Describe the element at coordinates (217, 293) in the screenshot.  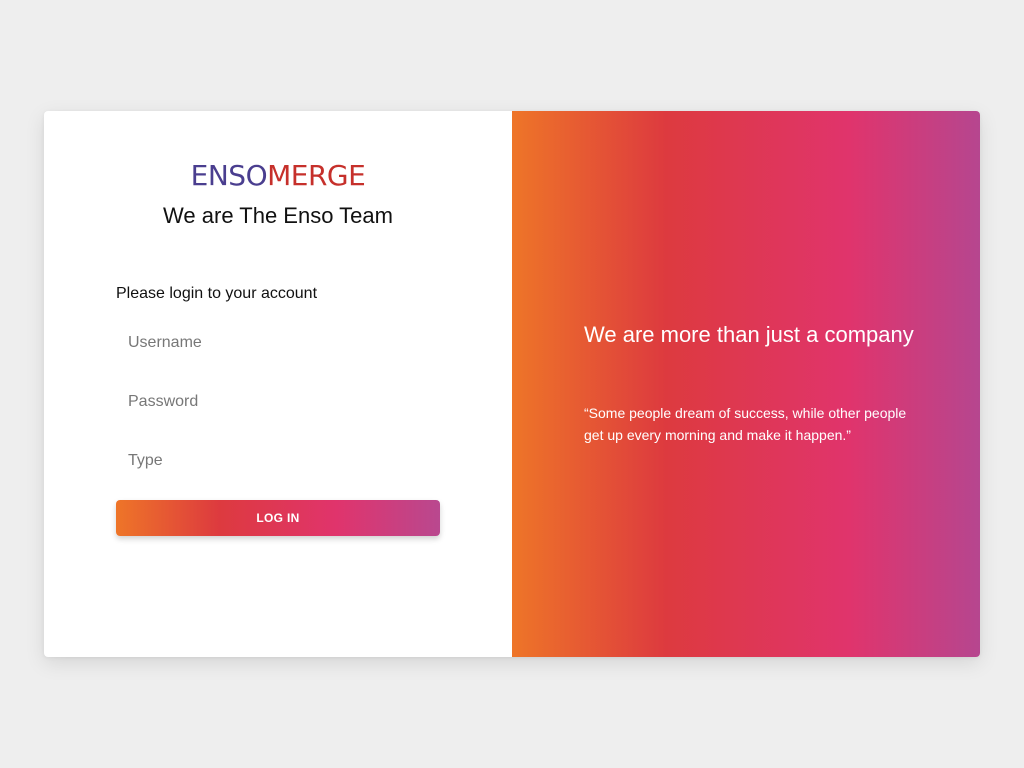
I see `login-form-heading: Please login to your account` at that location.